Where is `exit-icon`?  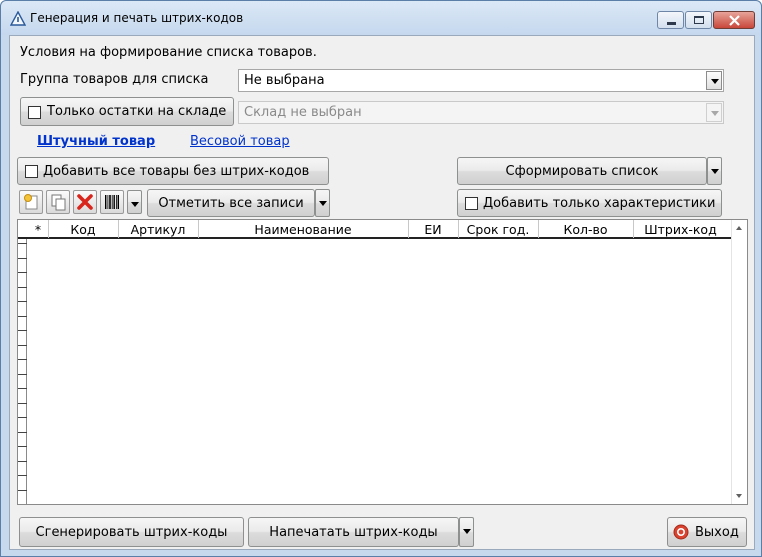
exit-icon is located at coordinates (681, 532).